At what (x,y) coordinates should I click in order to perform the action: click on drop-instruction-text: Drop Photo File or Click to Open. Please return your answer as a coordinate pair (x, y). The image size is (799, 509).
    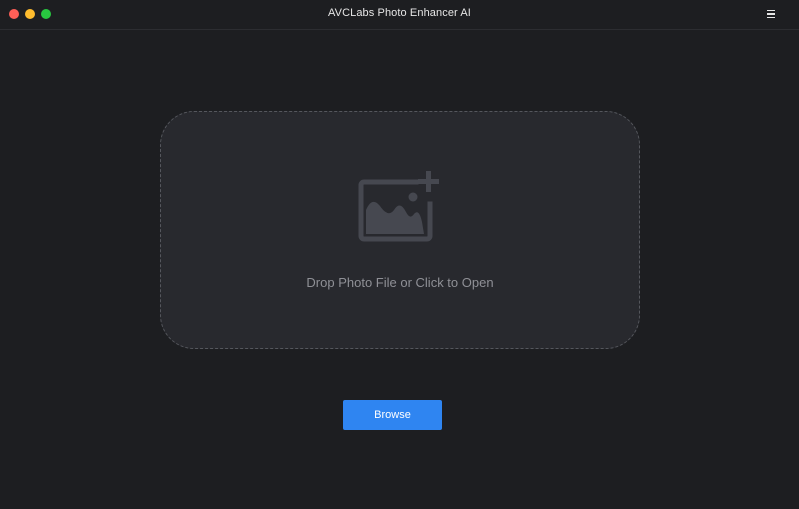
    Looking at the image, I should click on (400, 282).